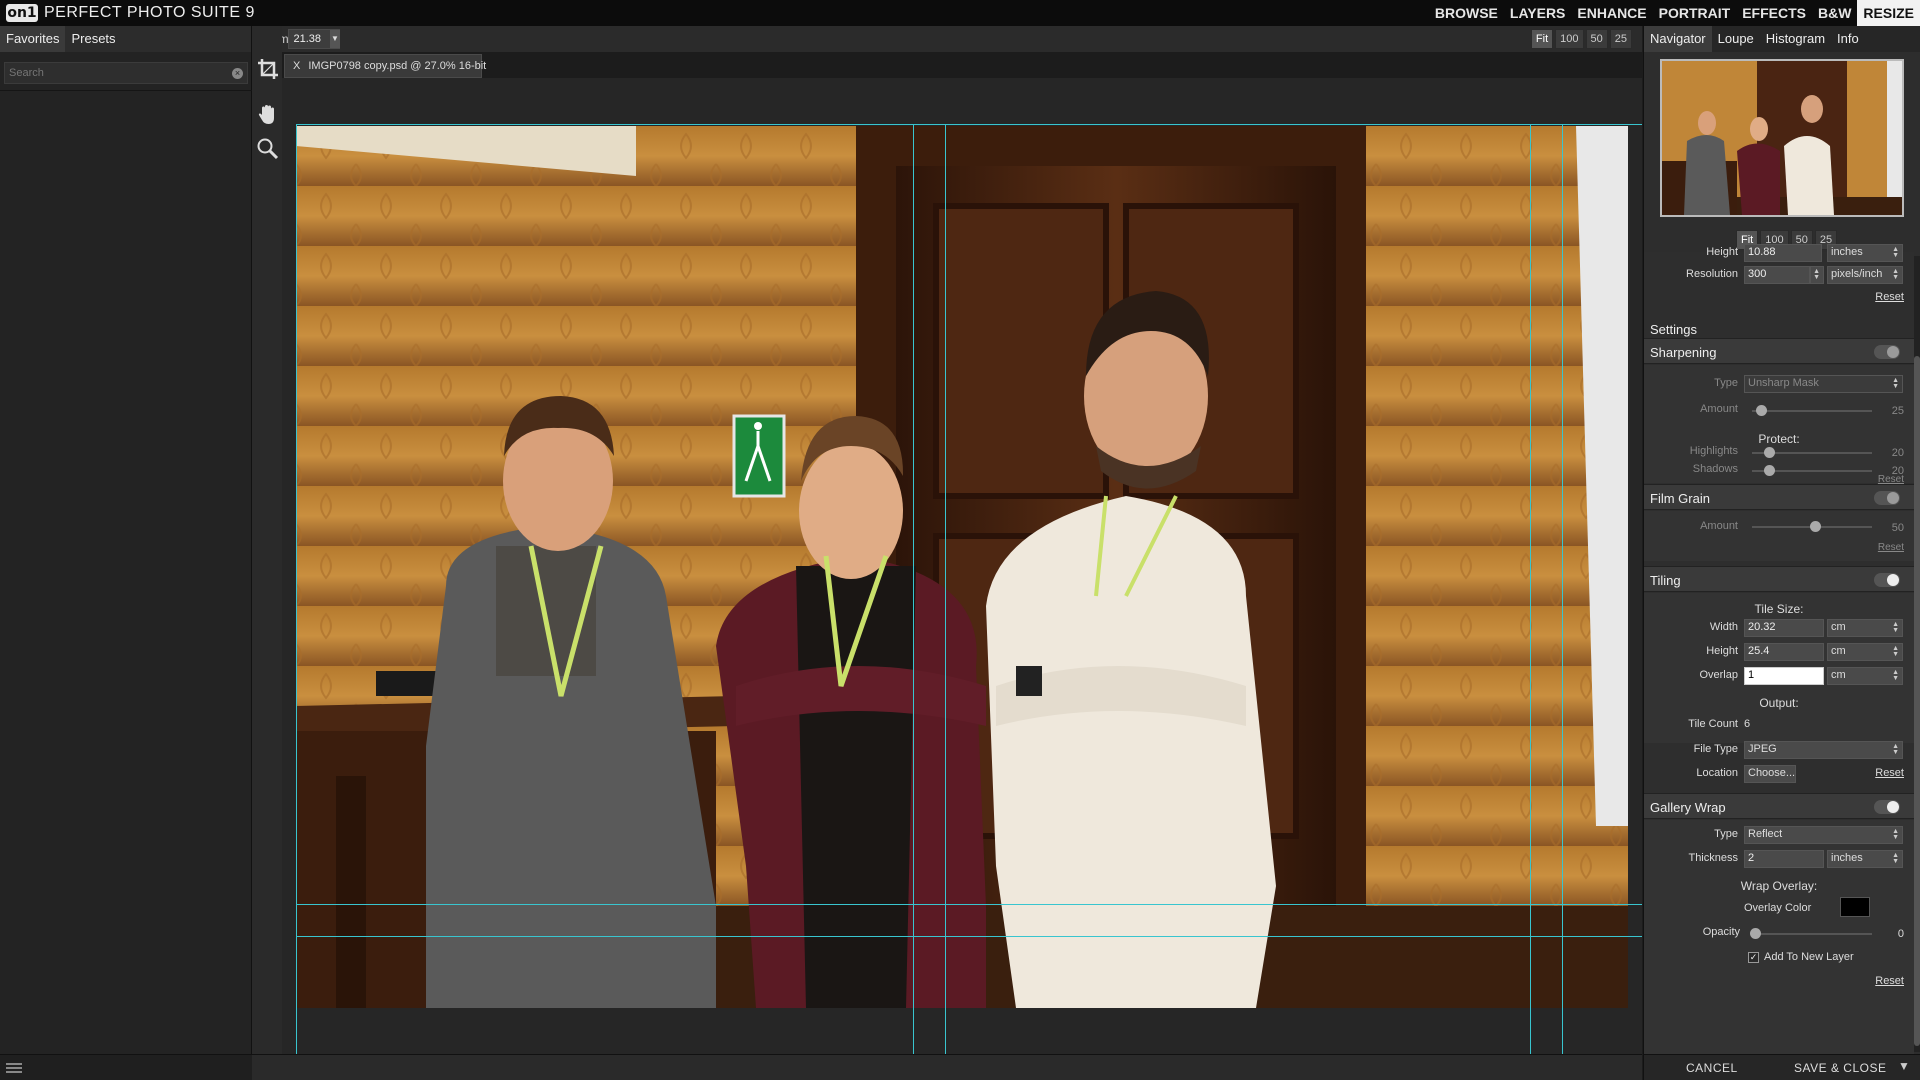 This screenshot has width=1920, height=1080. I want to click on sharpening-amount-slider, so click(1812, 410).